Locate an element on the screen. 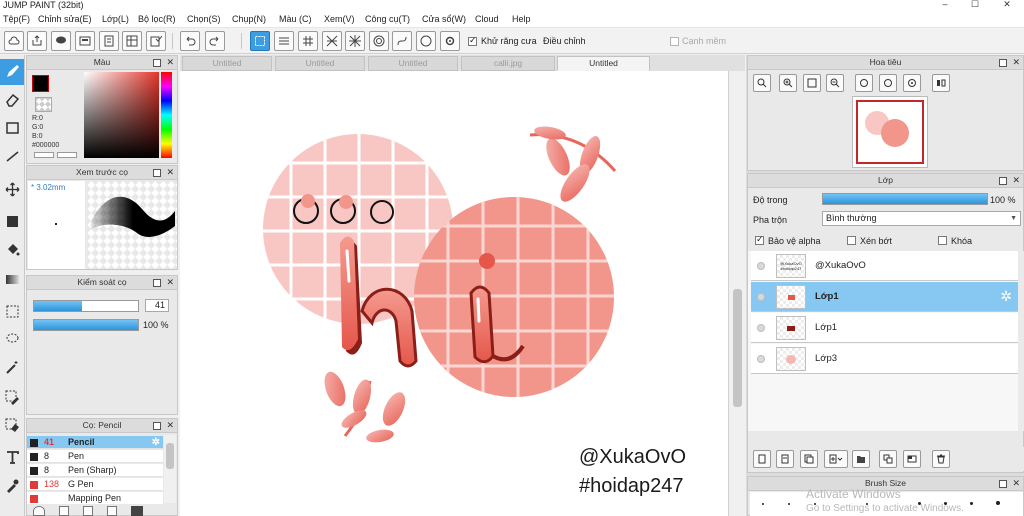  lasso-tool is located at coordinates (12, 340).